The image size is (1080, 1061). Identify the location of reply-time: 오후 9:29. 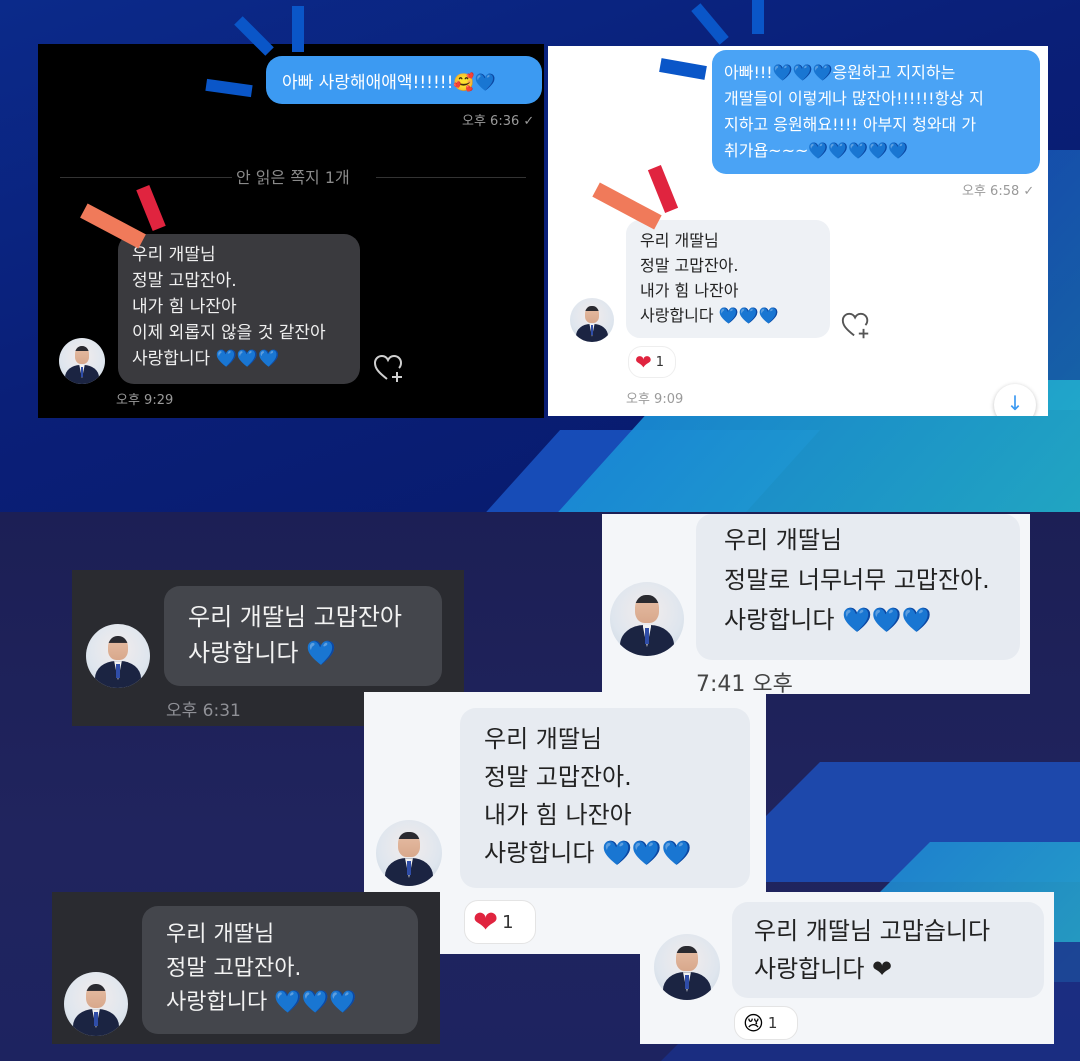
(145, 400).